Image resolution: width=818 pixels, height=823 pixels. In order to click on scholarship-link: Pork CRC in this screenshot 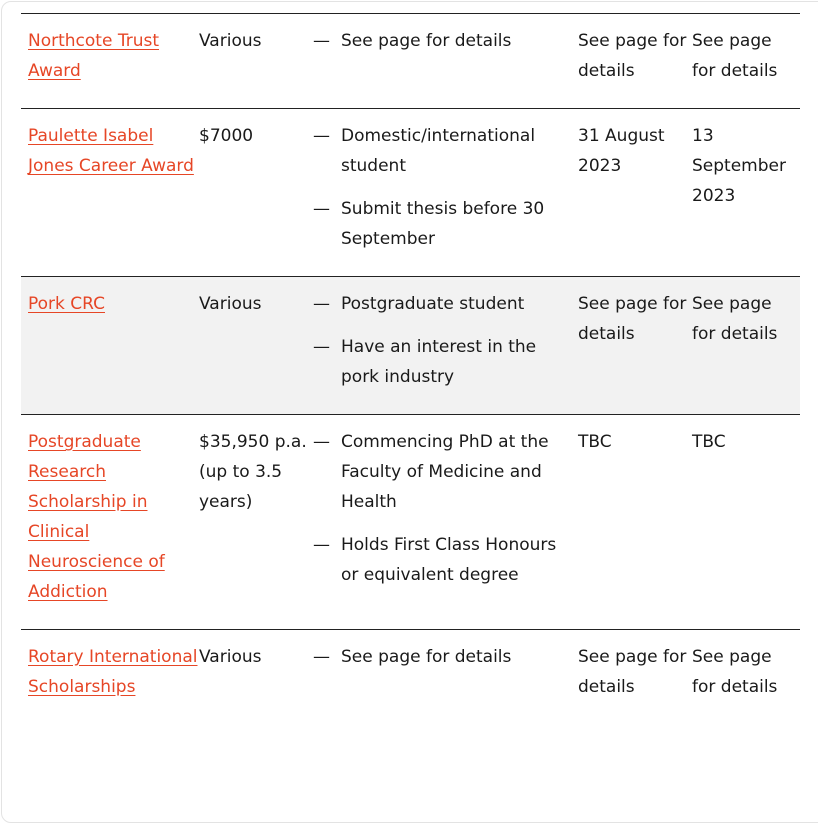, I will do `click(66, 304)`.